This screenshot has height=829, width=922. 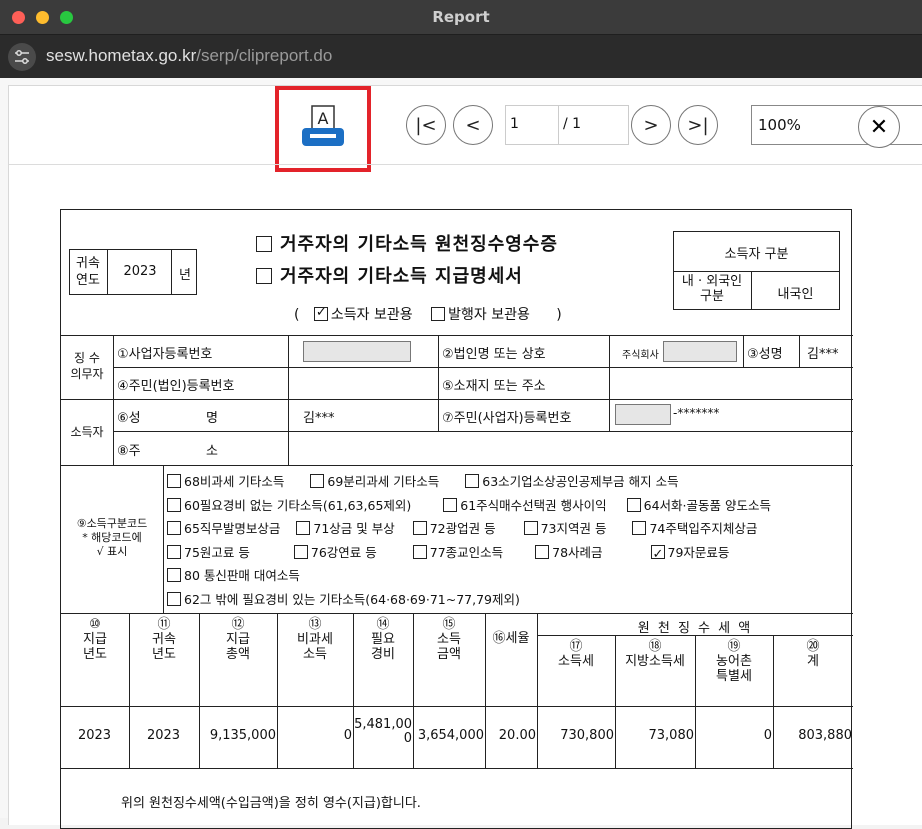 I want to click on code-74-checkbox, so click(x=639, y=528).